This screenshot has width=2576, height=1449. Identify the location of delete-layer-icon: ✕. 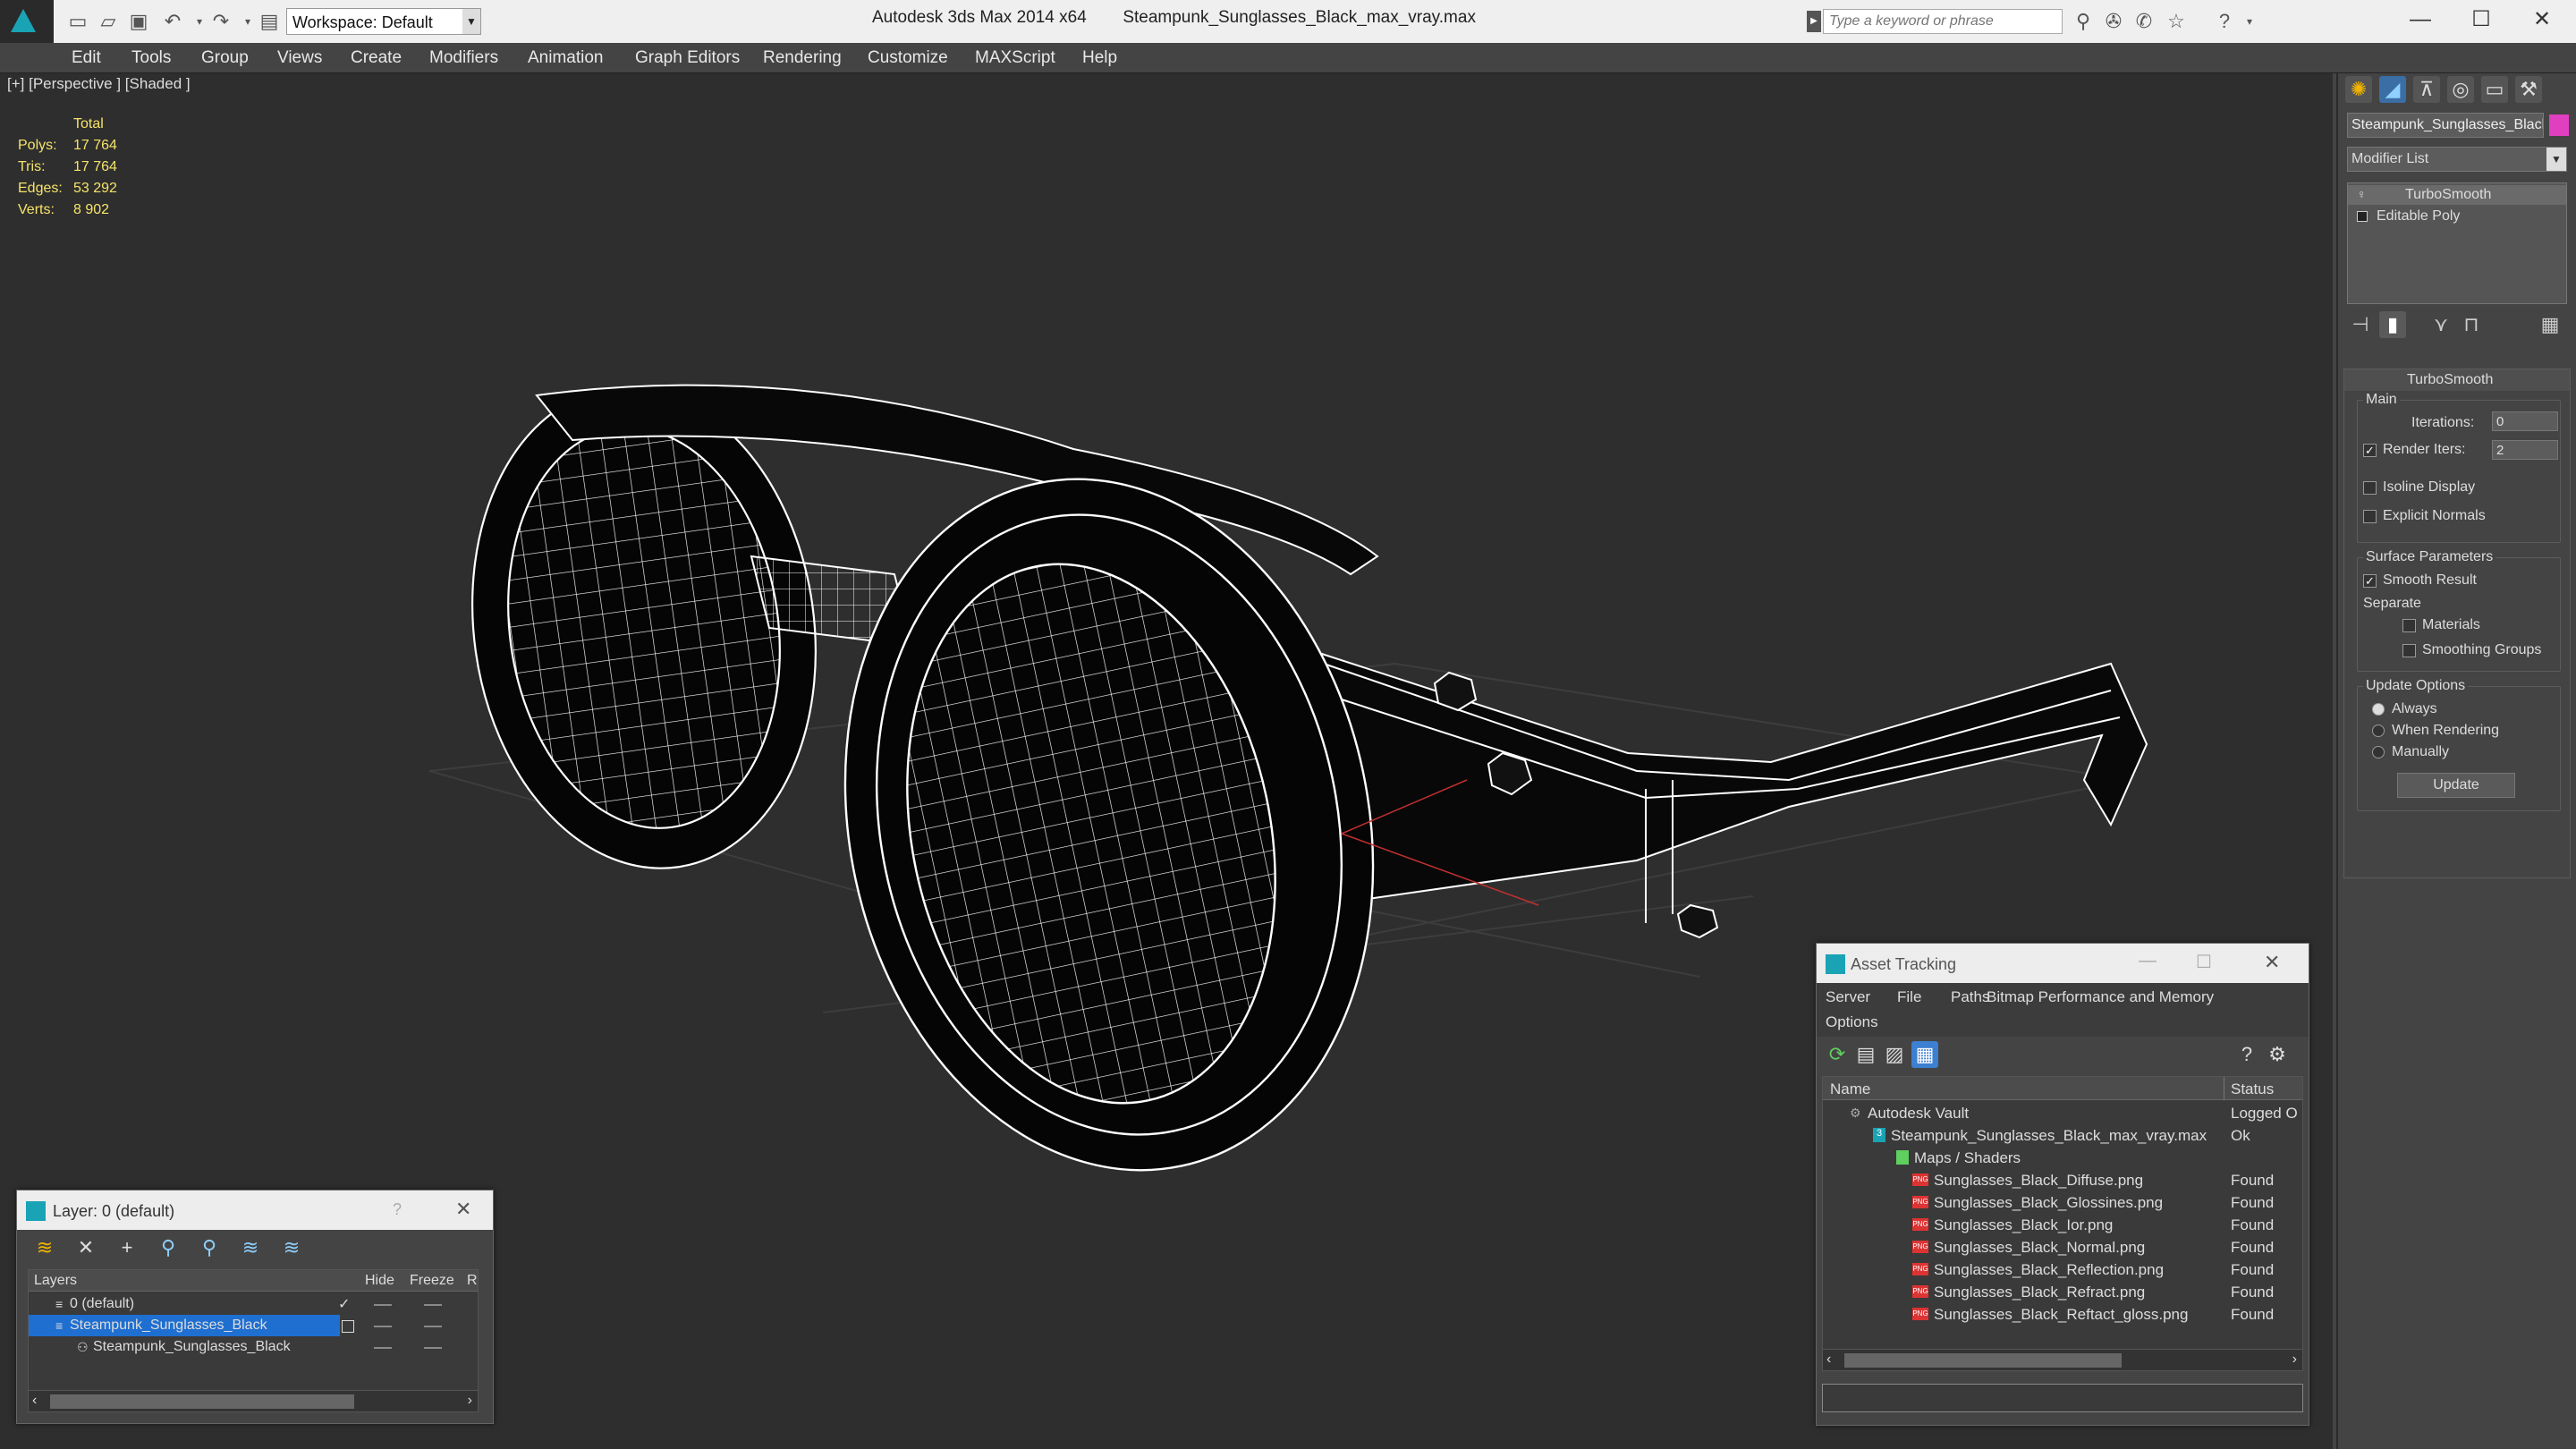
(85, 1247).